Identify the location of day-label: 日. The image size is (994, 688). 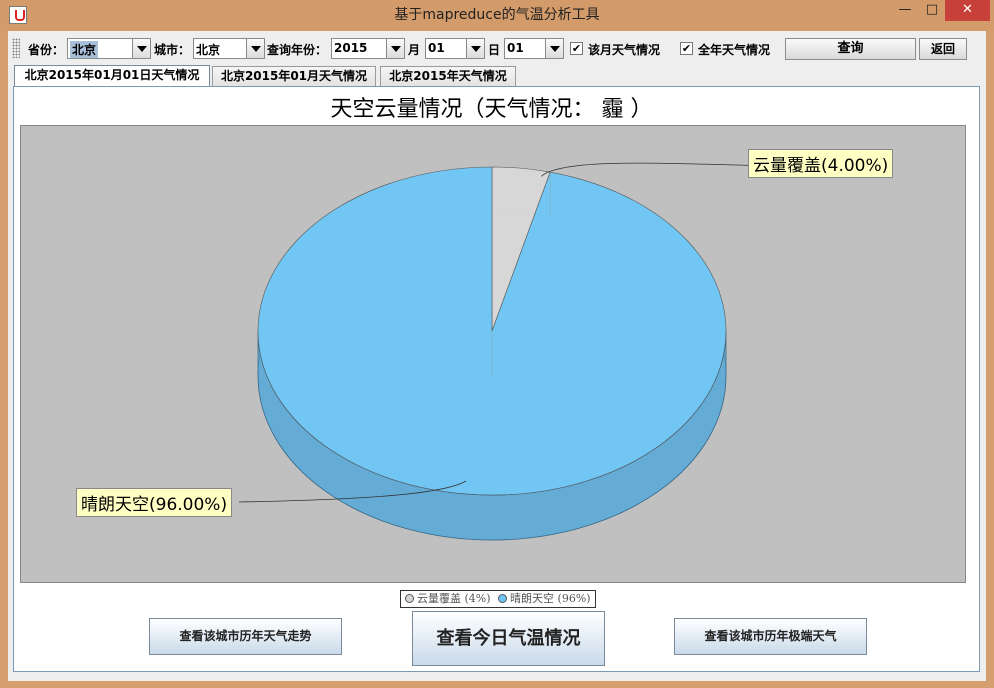
(494, 50).